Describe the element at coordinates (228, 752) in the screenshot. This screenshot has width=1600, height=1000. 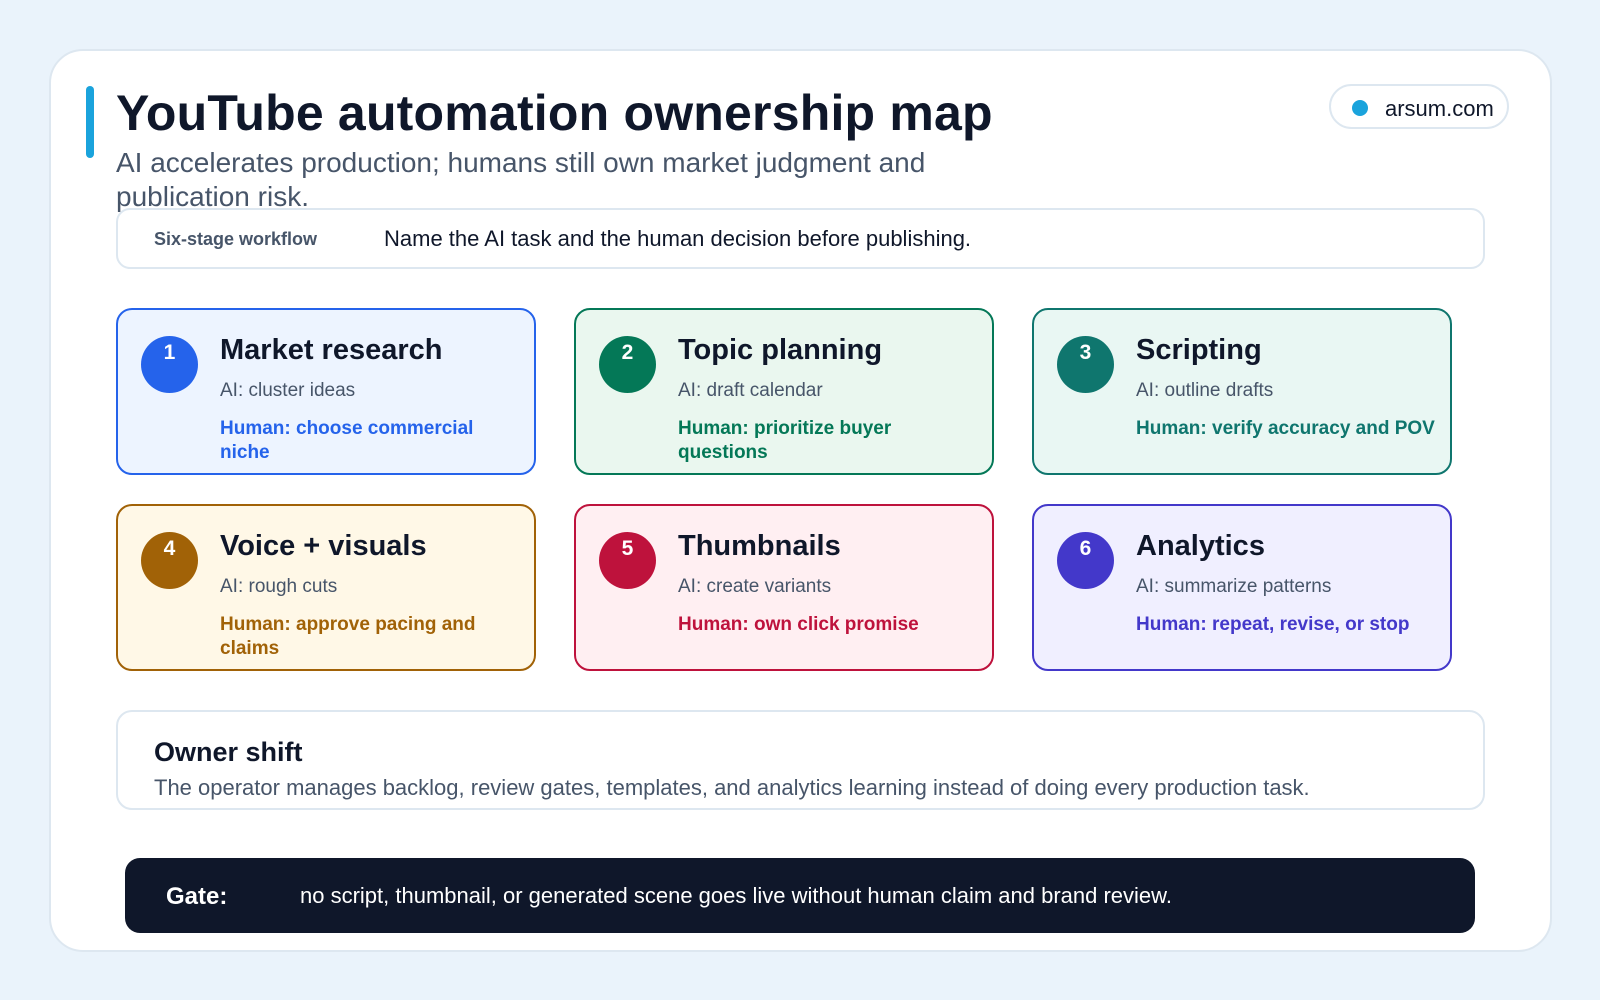
I see `owner-shift-title: Owner shift` at that location.